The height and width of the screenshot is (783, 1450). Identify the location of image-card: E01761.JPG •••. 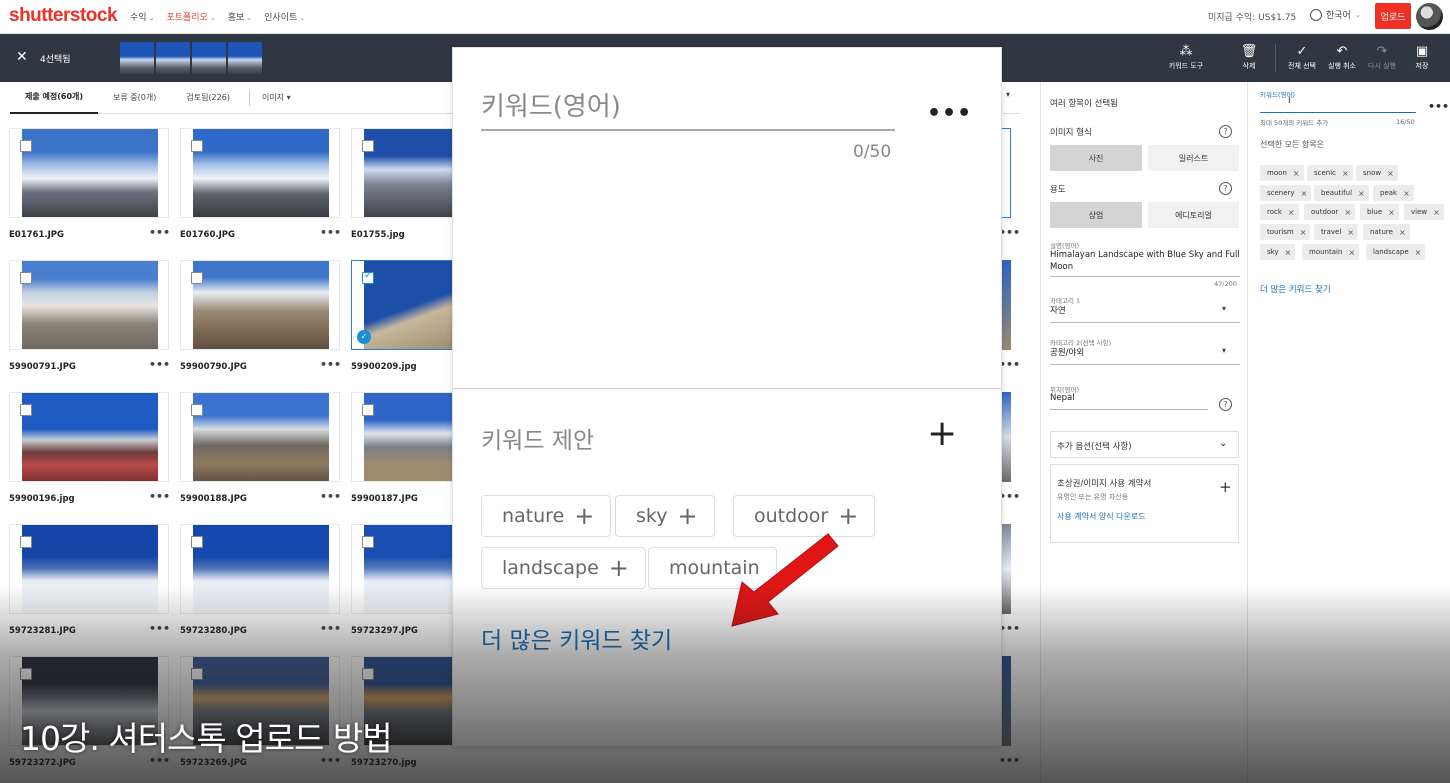
(89, 188).